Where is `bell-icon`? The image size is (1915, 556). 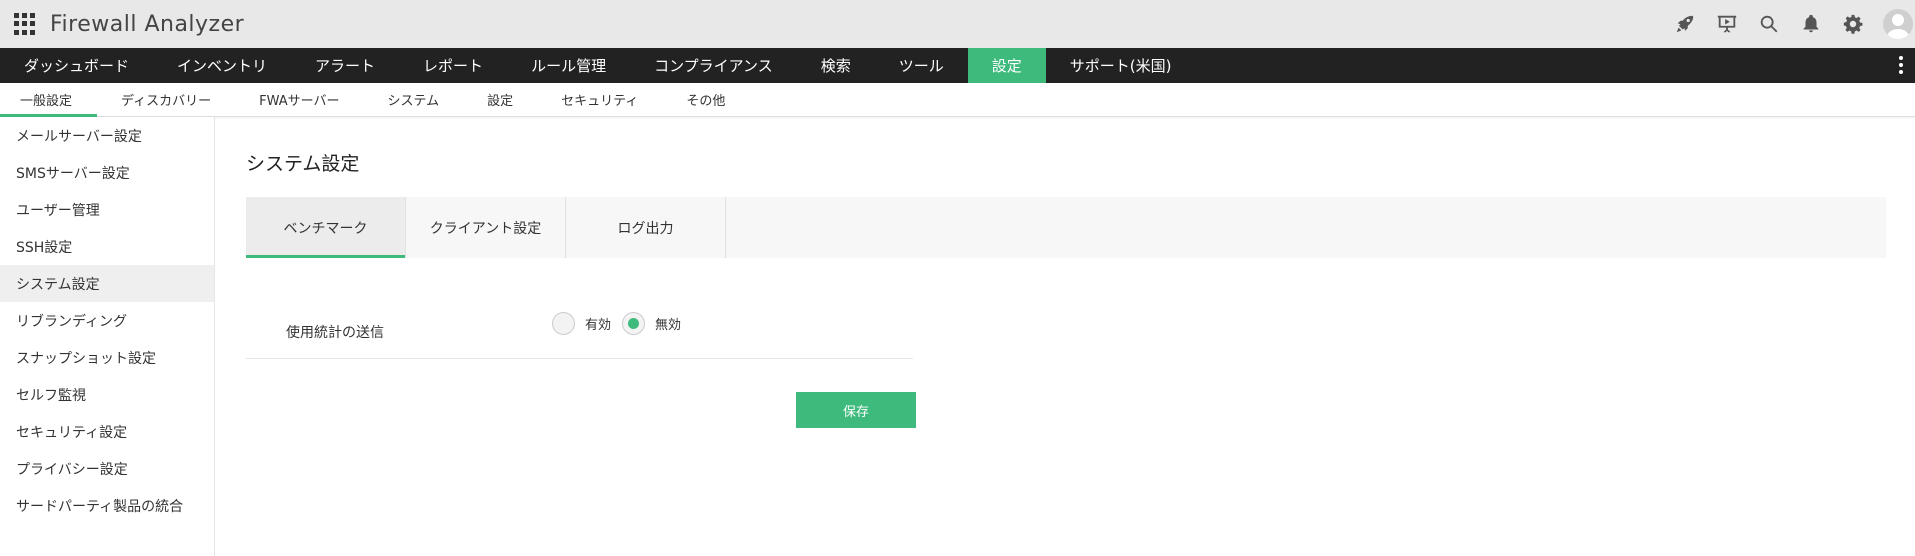 bell-icon is located at coordinates (1811, 24).